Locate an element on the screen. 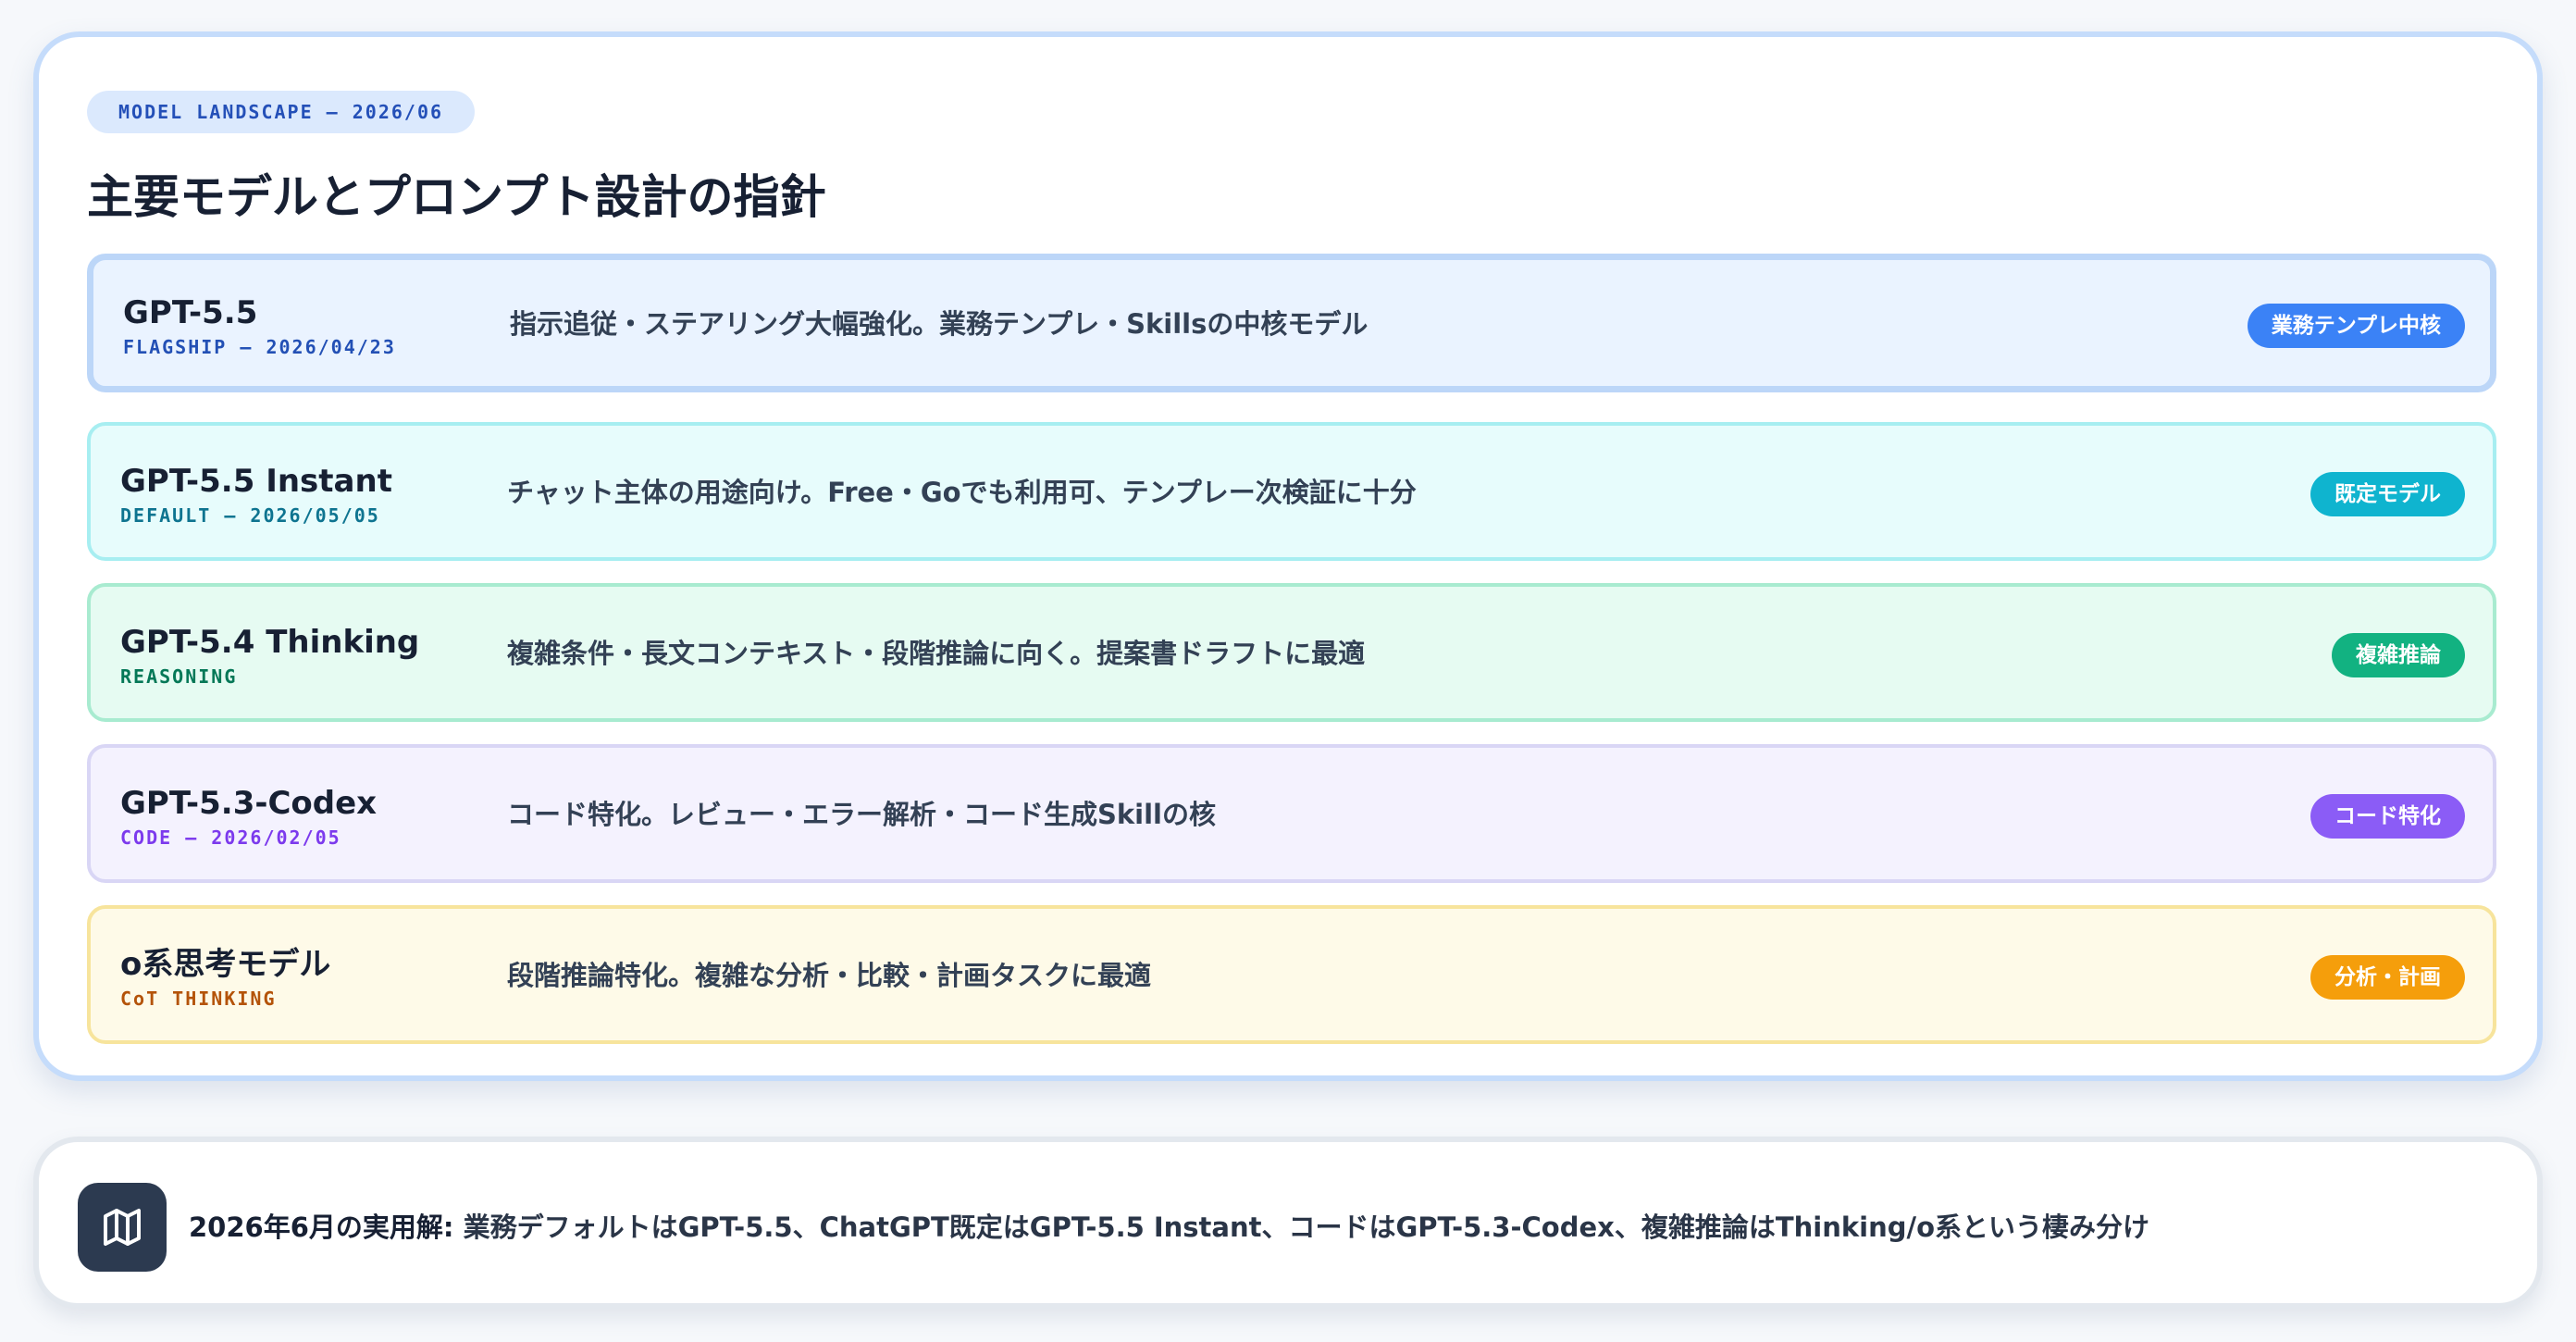  model-badge: 業務テンプレ中核 is located at coordinates (2356, 326).